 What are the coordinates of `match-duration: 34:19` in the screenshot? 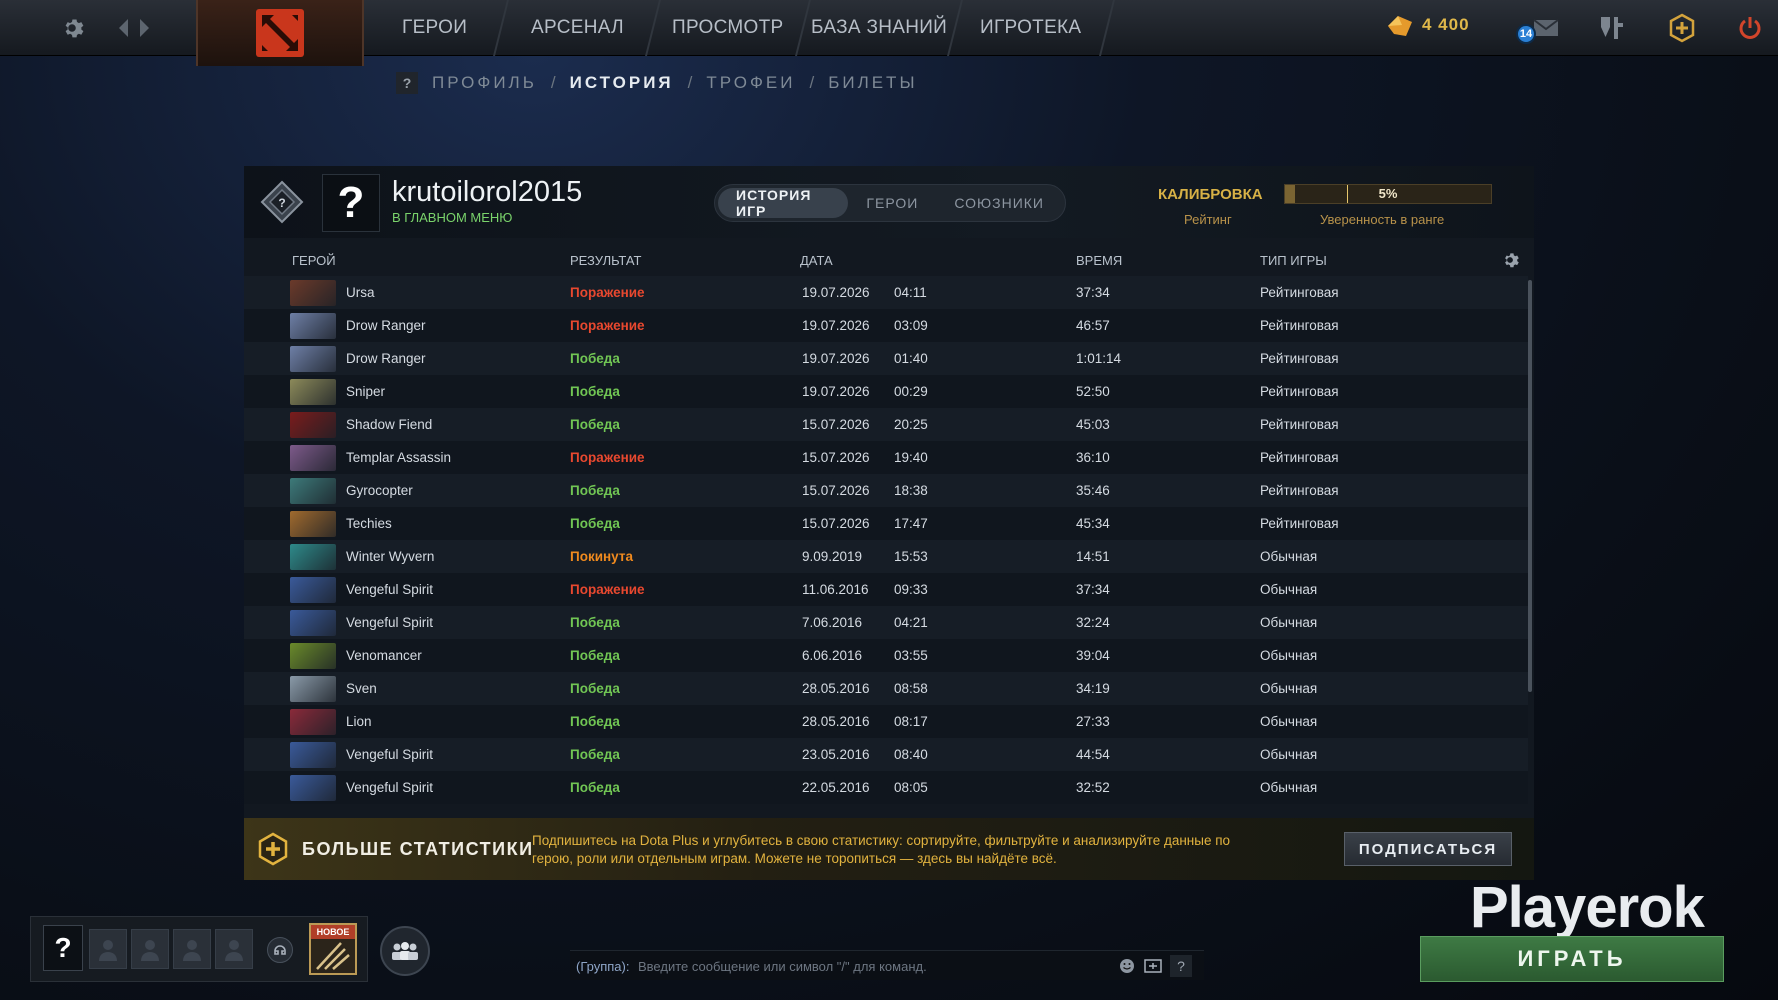 It's located at (1093, 688).